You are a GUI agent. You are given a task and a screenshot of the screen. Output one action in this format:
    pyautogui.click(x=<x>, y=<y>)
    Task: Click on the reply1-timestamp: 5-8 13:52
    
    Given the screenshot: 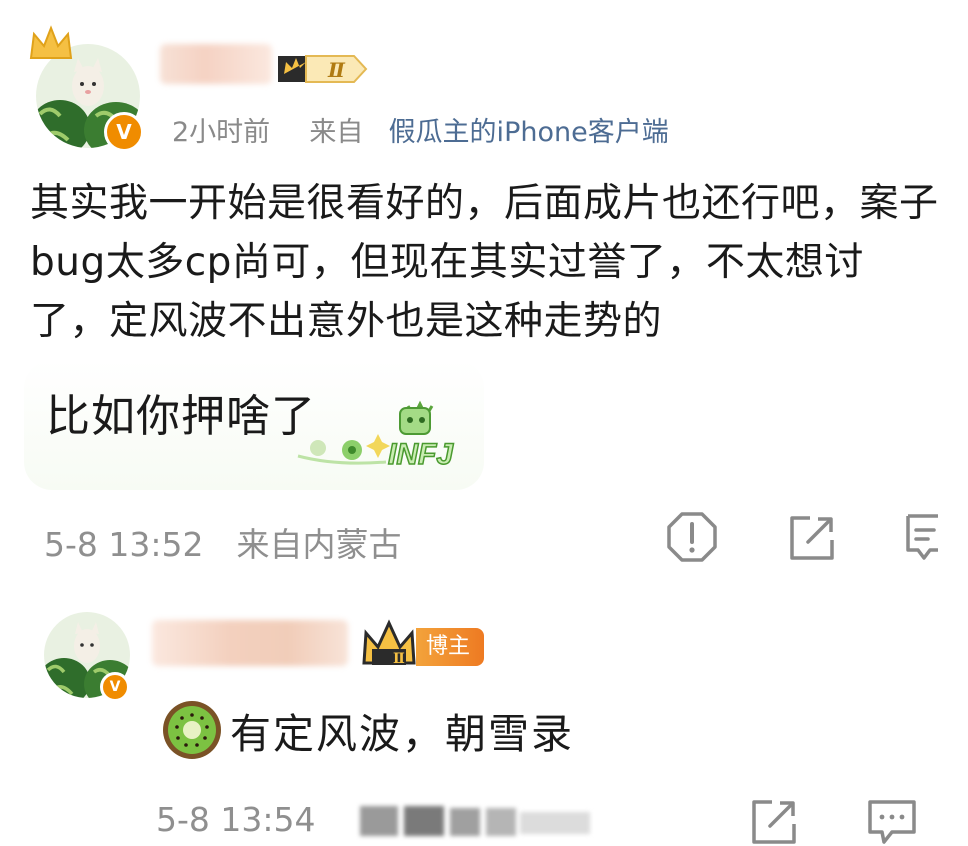 What is the action you would take?
    pyautogui.click(x=124, y=544)
    